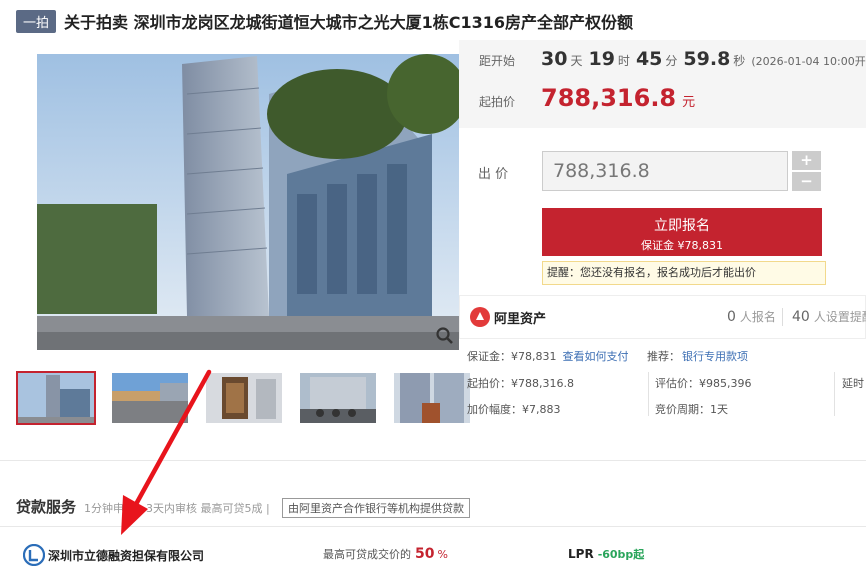 Image resolution: width=866 pixels, height=588 pixels. What do you see at coordinates (348, 22) in the screenshot?
I see `page-title: 关于拍卖 深圳市龙岗区龙城街道恒大城市之光大厦1栋C1316房产全部产权份额` at bounding box center [348, 22].